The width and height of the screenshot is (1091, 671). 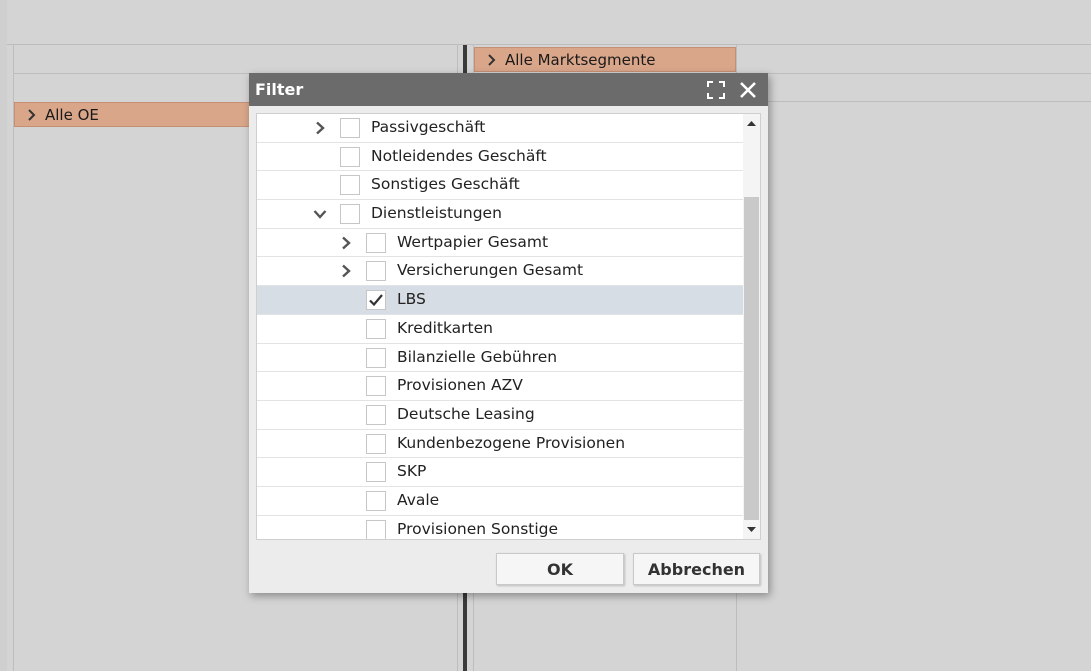 I want to click on scroll-up-icon, so click(x=751, y=123).